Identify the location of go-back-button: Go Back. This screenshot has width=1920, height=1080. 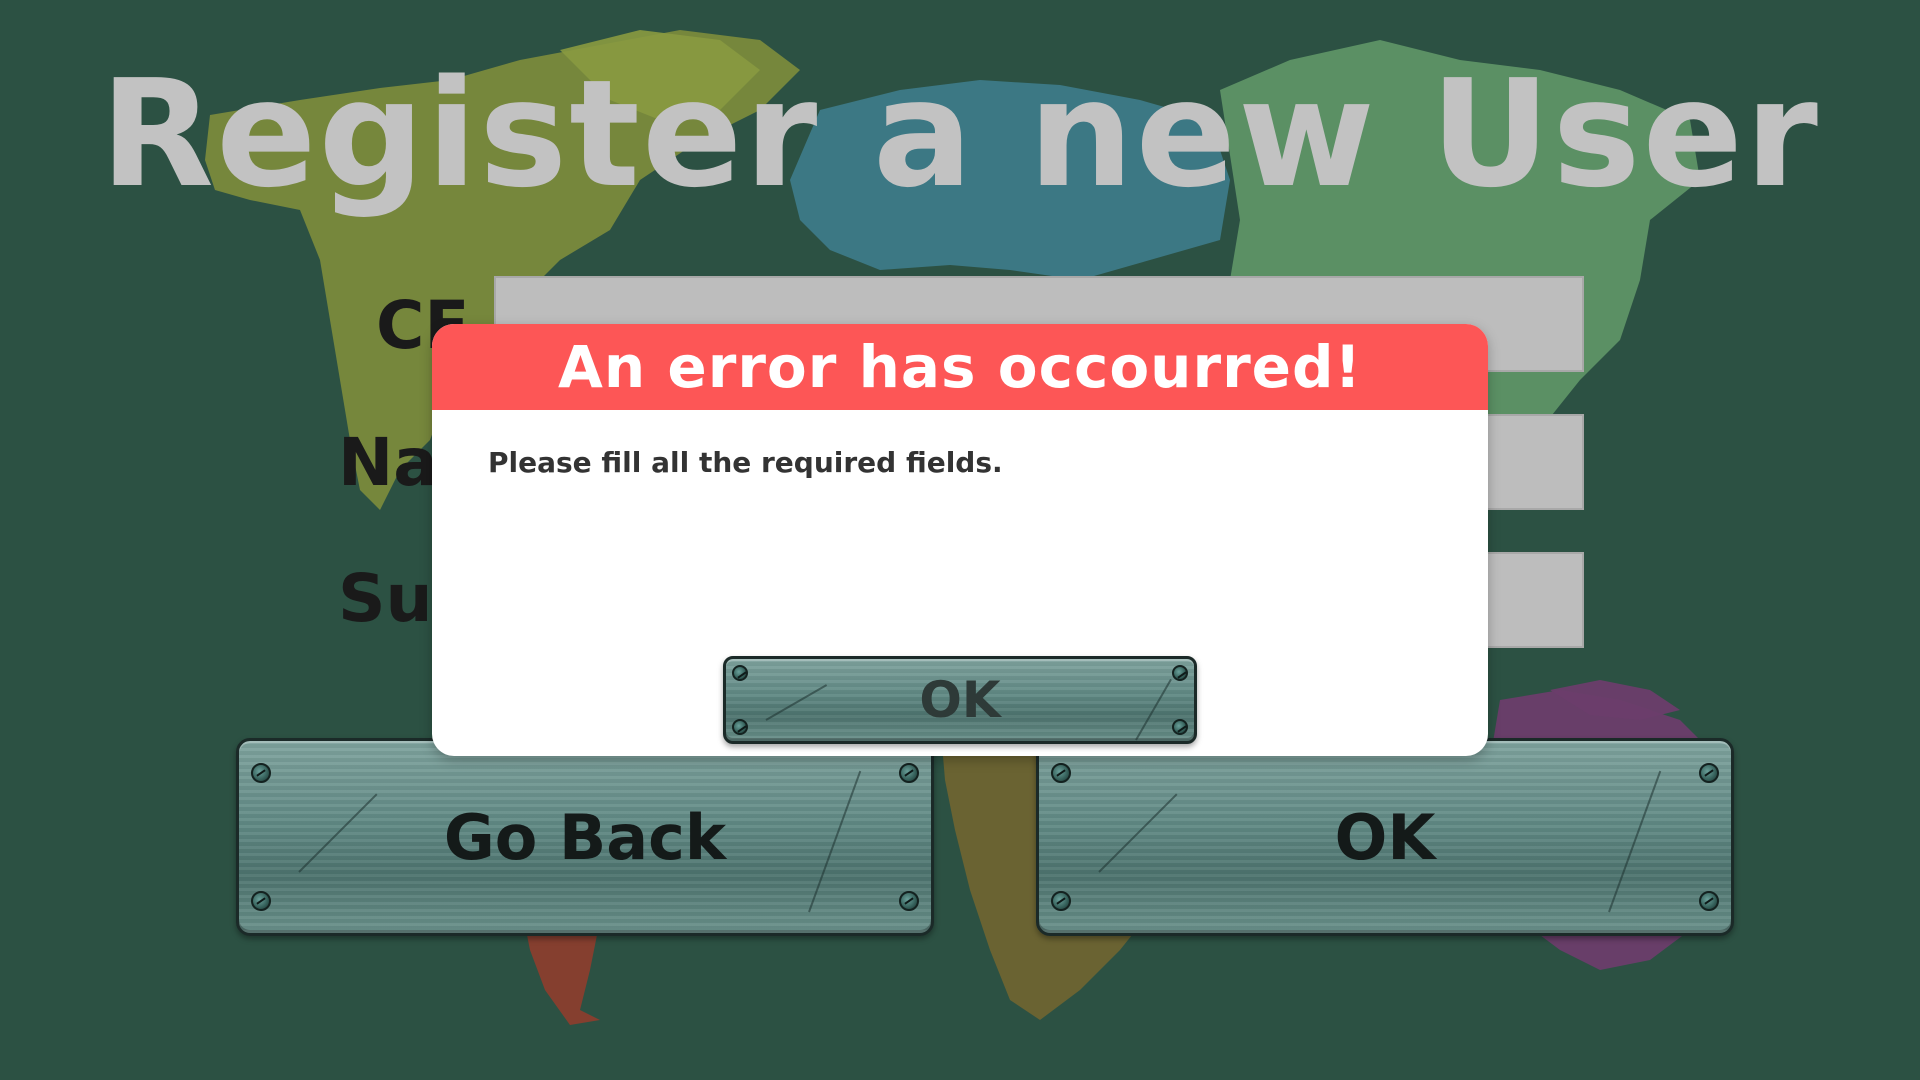
(585, 837).